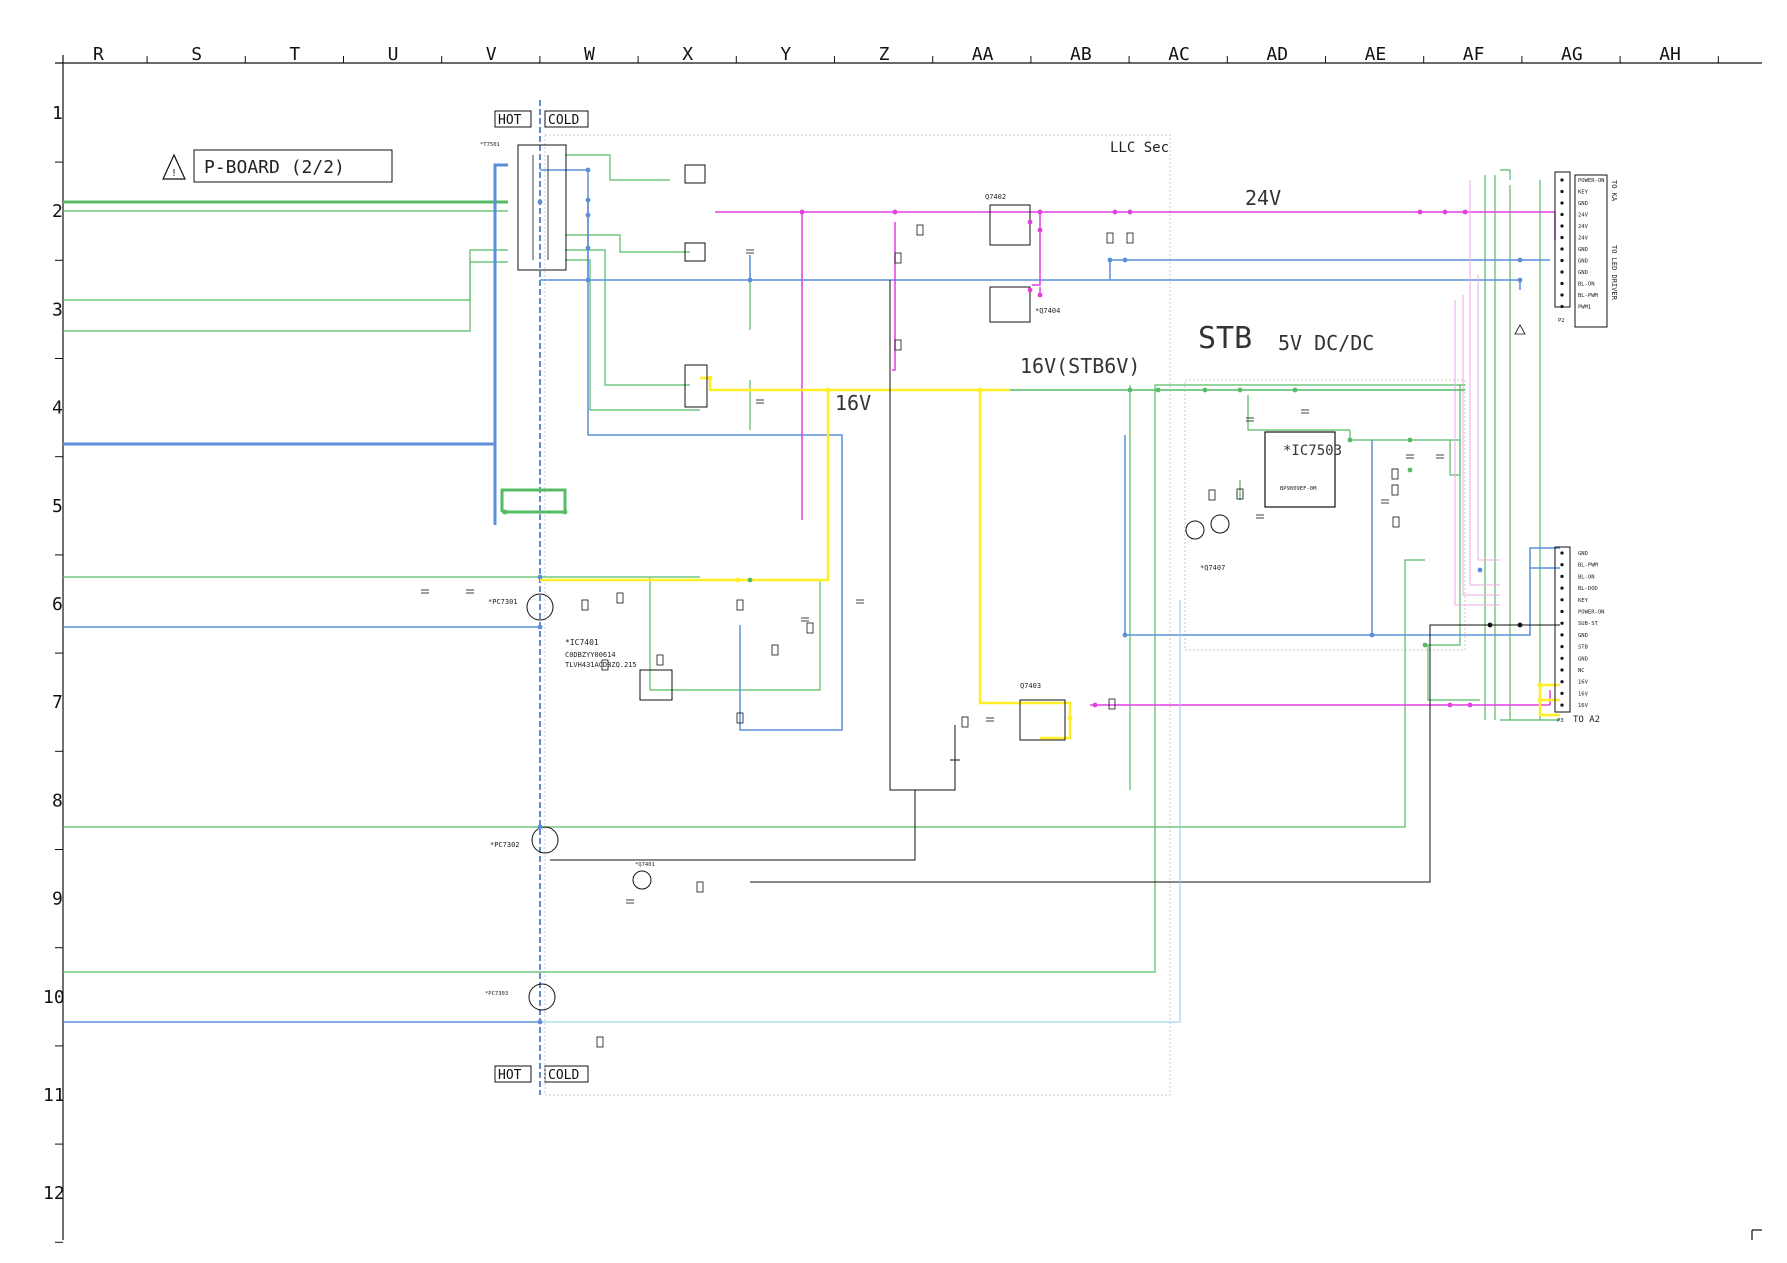 This screenshot has width=1787, height=1263. I want to click on row-label-2: 2, so click(57, 211).